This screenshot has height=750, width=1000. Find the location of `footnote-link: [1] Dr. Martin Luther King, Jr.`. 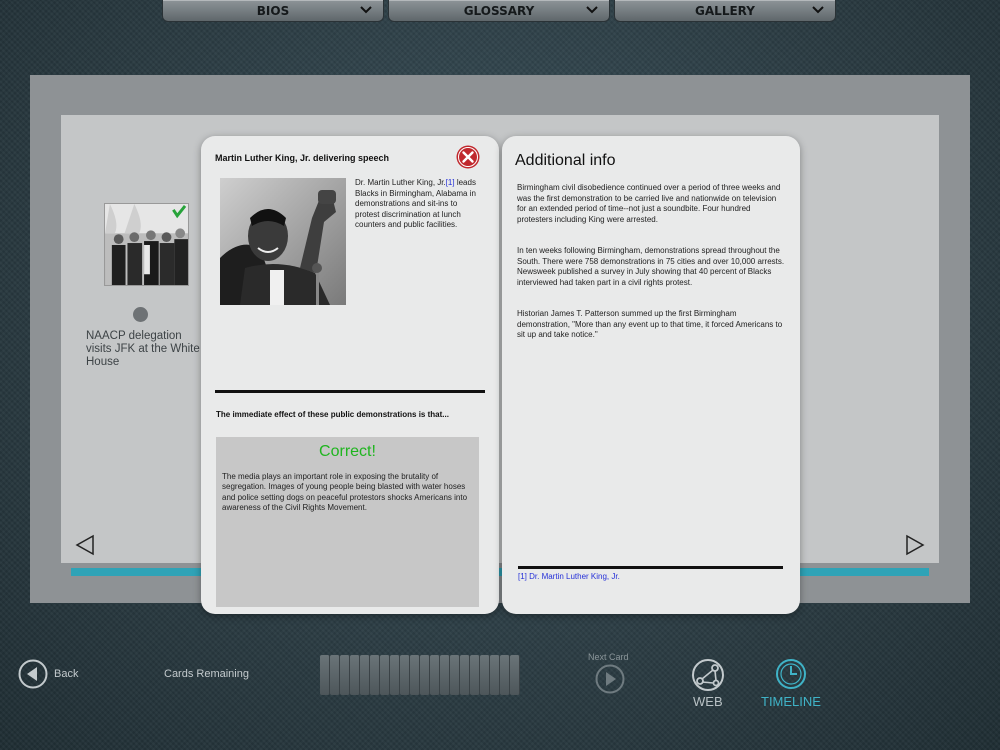

footnote-link: [1] Dr. Martin Luther King, Jr. is located at coordinates (569, 576).